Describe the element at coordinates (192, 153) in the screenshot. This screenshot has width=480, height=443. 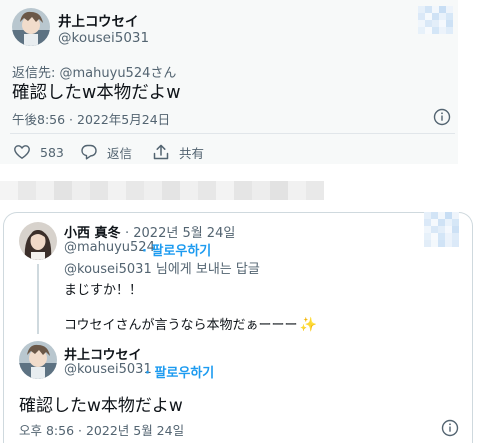
I see `share-label: 共有` at that location.